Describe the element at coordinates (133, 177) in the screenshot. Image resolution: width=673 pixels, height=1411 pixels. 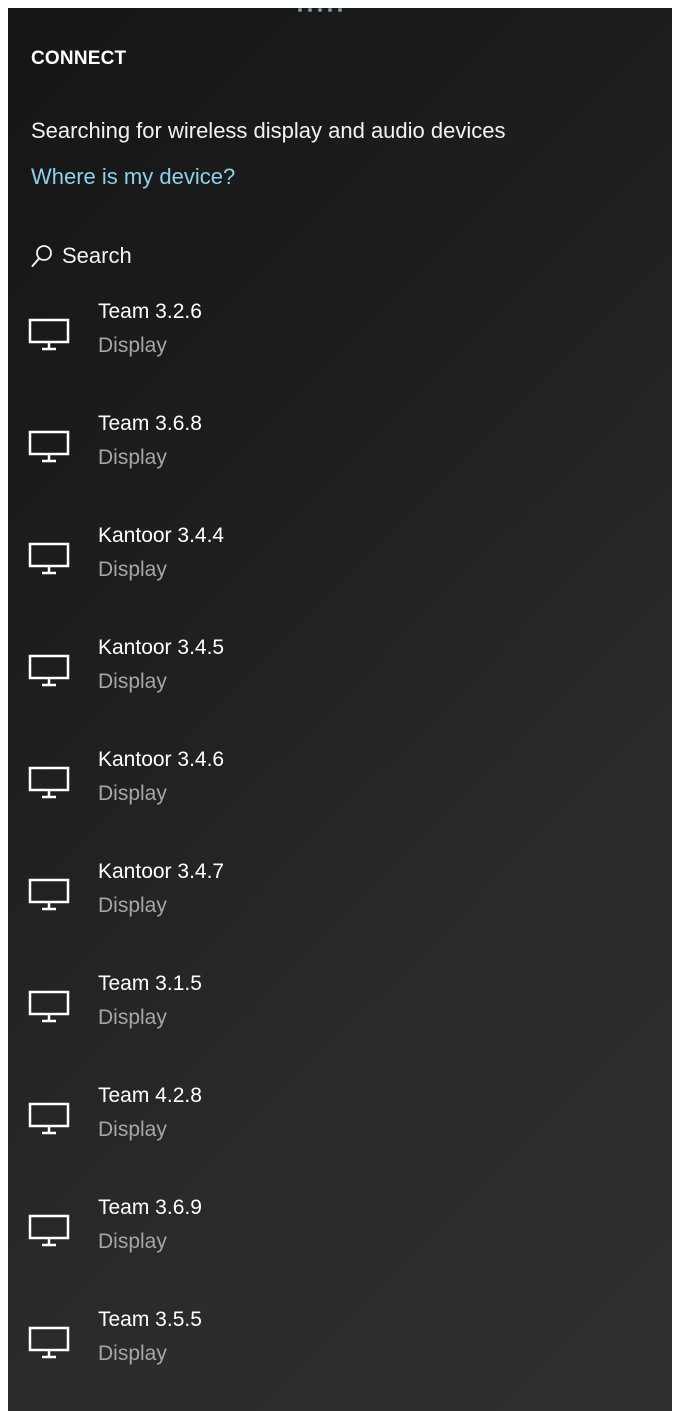
I see `where-is-my-device-link: Where is my device?` at that location.